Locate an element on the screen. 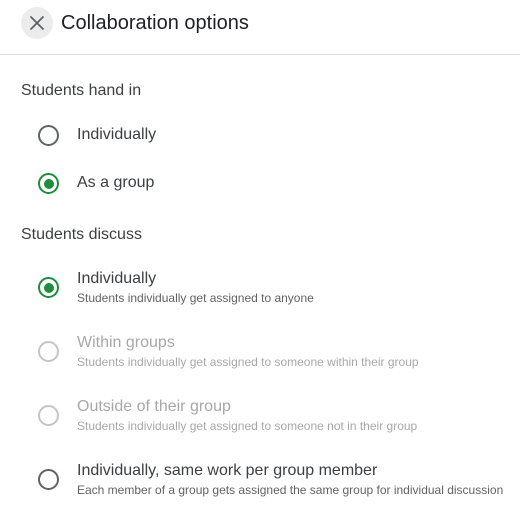 This screenshot has width=520, height=522. dialog-header: Collaboration options is located at coordinates (260, 27).